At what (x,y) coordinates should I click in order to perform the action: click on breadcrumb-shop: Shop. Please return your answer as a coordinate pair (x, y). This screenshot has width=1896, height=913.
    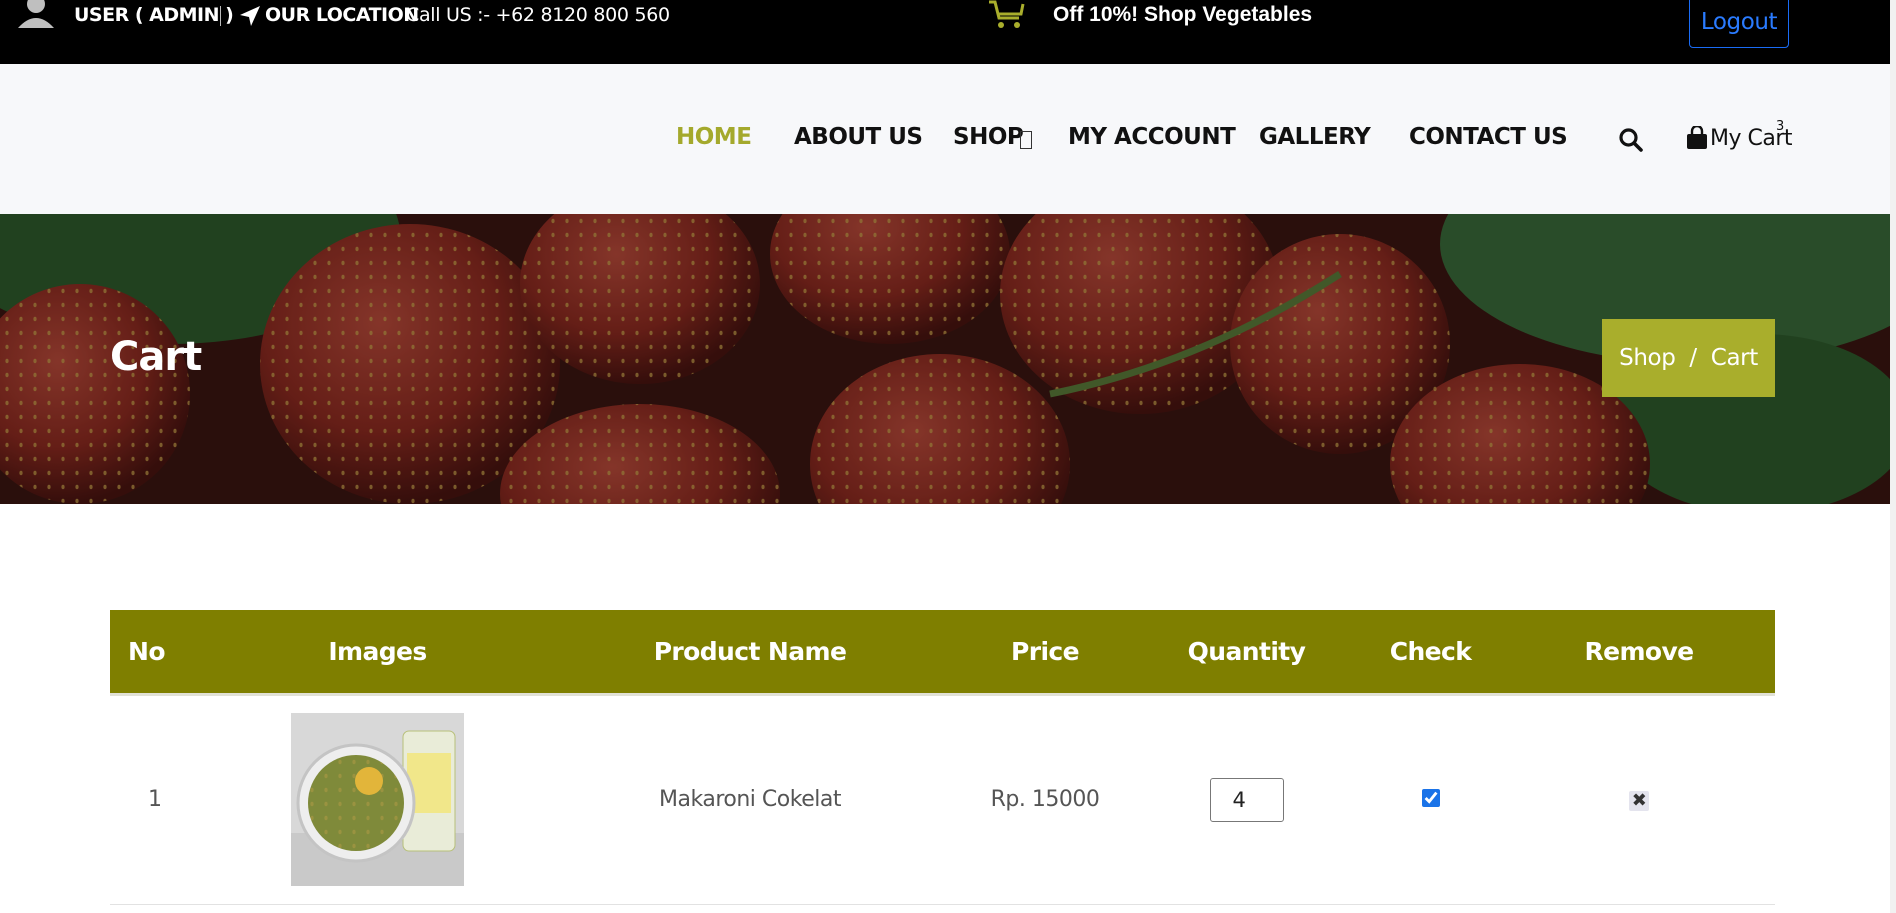
    Looking at the image, I should click on (1647, 358).